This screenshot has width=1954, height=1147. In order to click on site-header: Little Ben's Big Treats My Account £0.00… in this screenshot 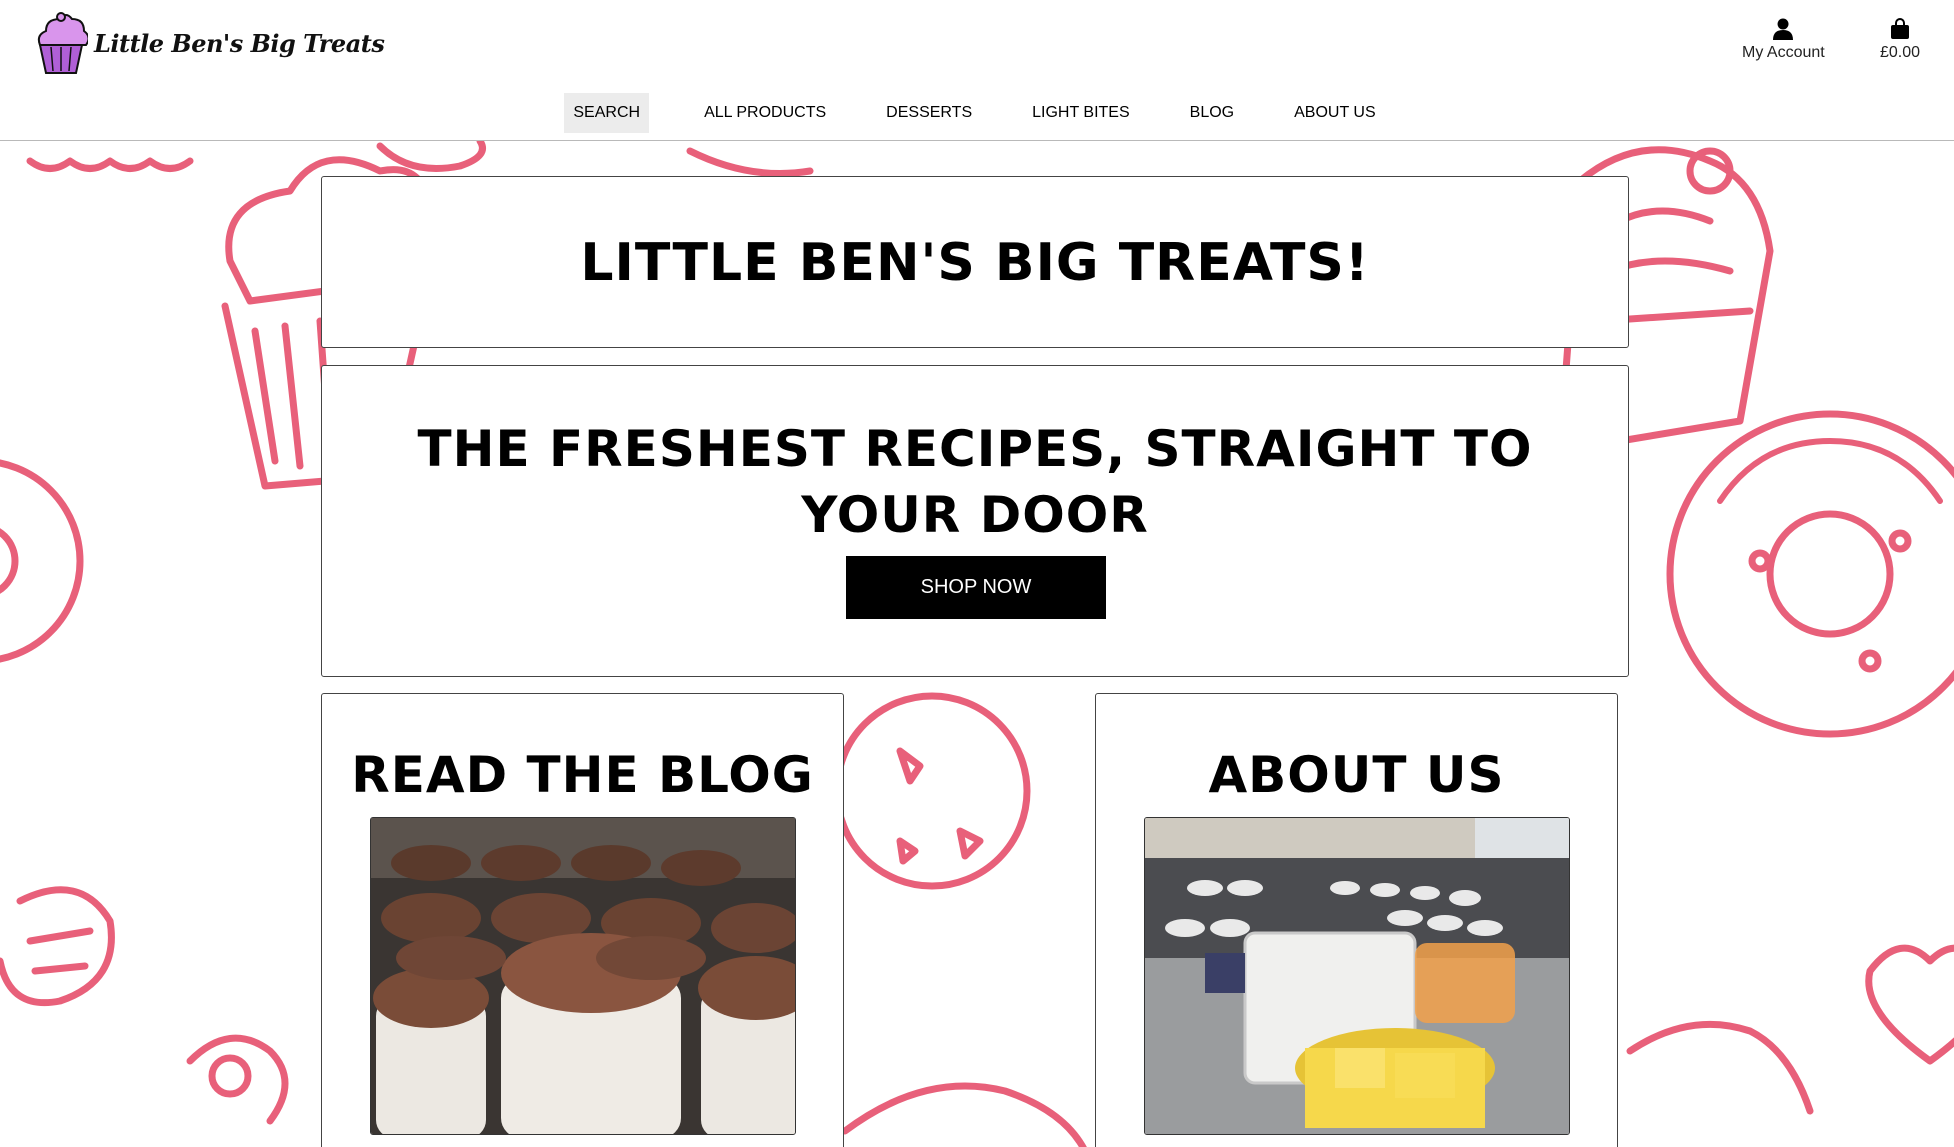, I will do `click(977, 70)`.